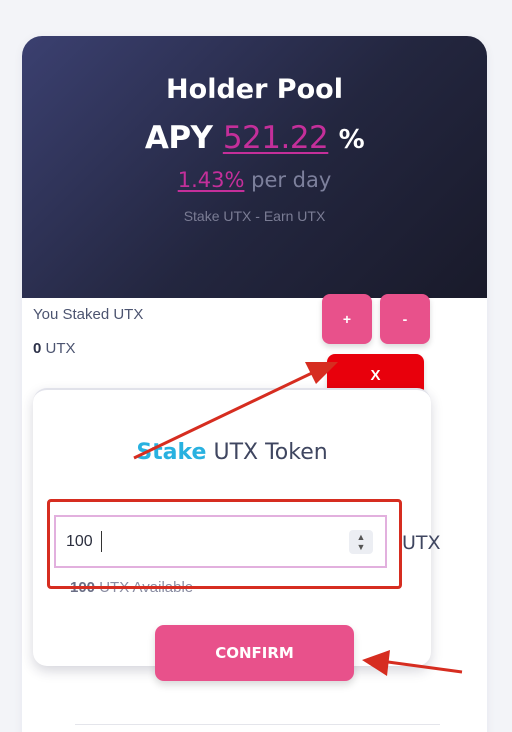 The image size is (512, 732). What do you see at coordinates (270, 452) in the screenshot?
I see `stake-title-rest: UTX Token` at bounding box center [270, 452].